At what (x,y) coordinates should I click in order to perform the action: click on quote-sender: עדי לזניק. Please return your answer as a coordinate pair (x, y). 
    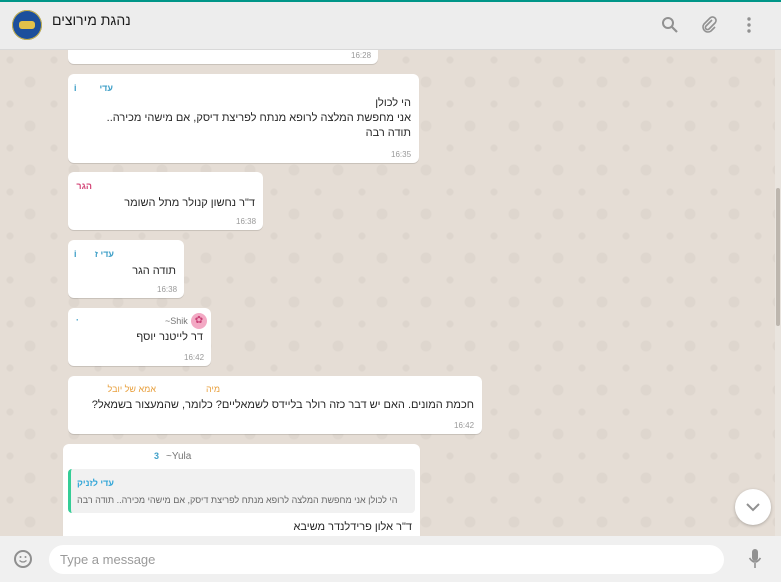
    Looking at the image, I should click on (95, 483).